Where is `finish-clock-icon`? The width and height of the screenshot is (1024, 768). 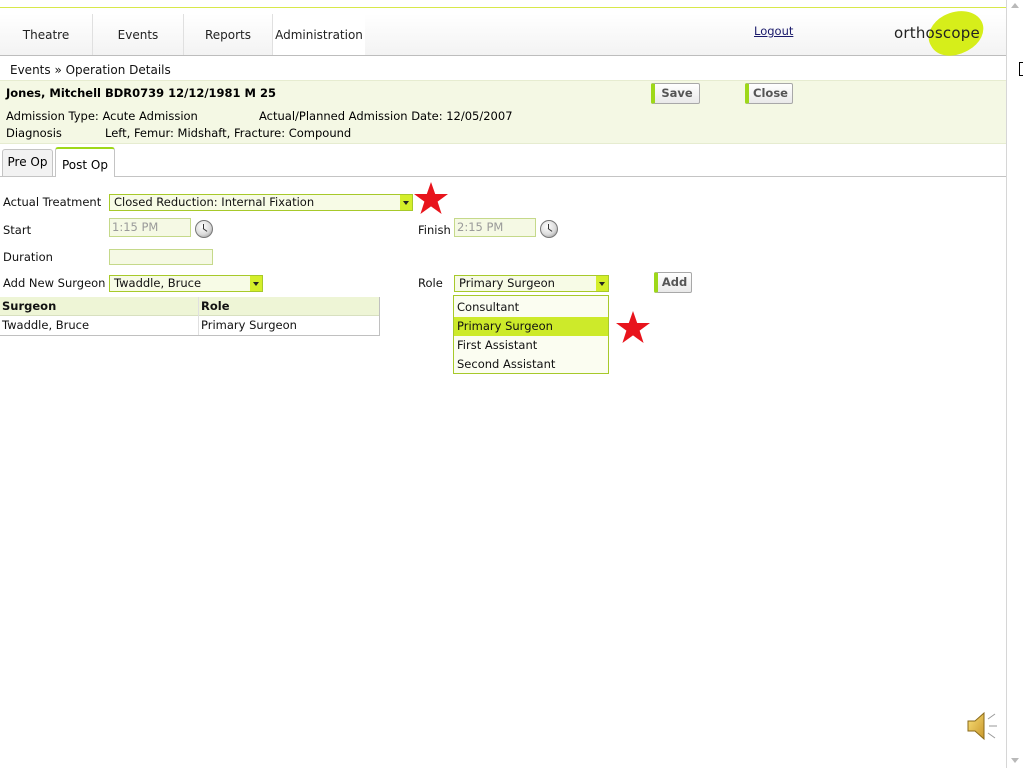
finish-clock-icon is located at coordinates (549, 229).